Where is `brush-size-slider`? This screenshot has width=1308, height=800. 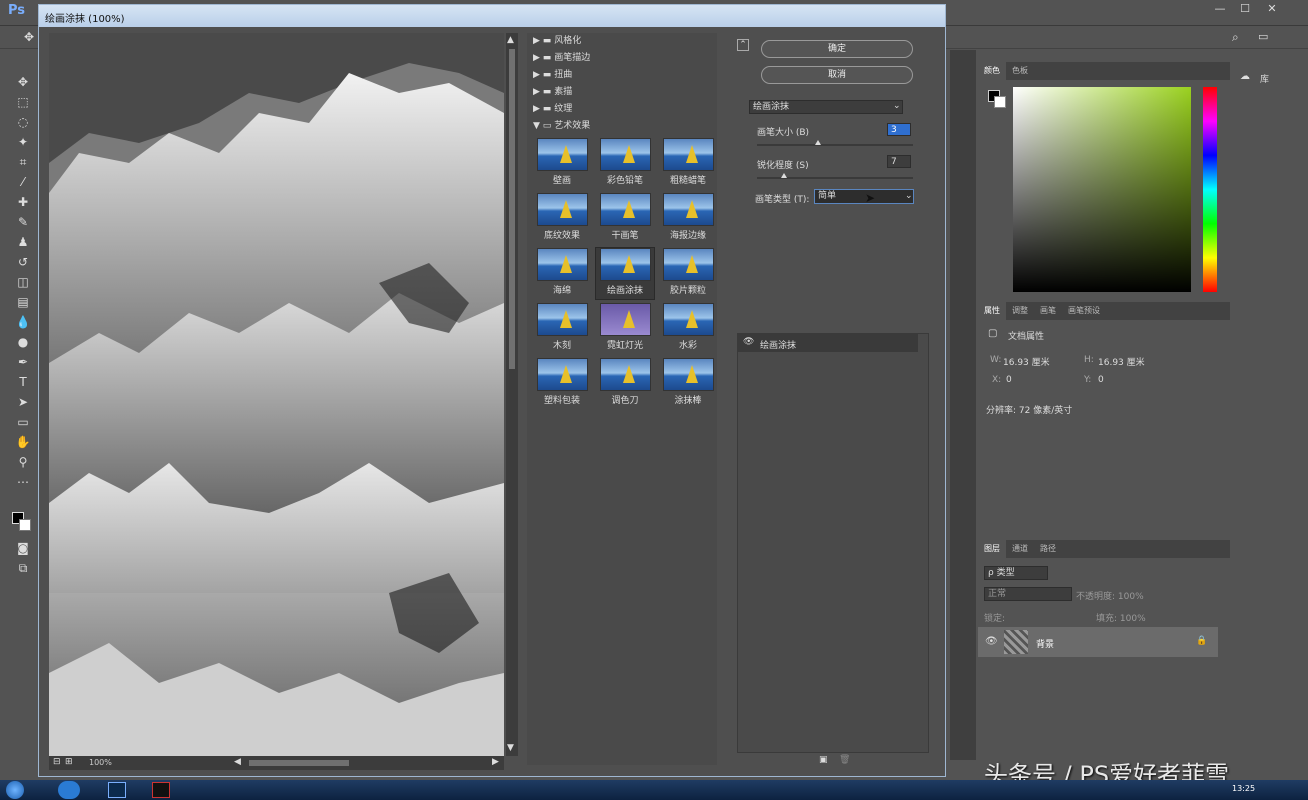 brush-size-slider is located at coordinates (835, 145).